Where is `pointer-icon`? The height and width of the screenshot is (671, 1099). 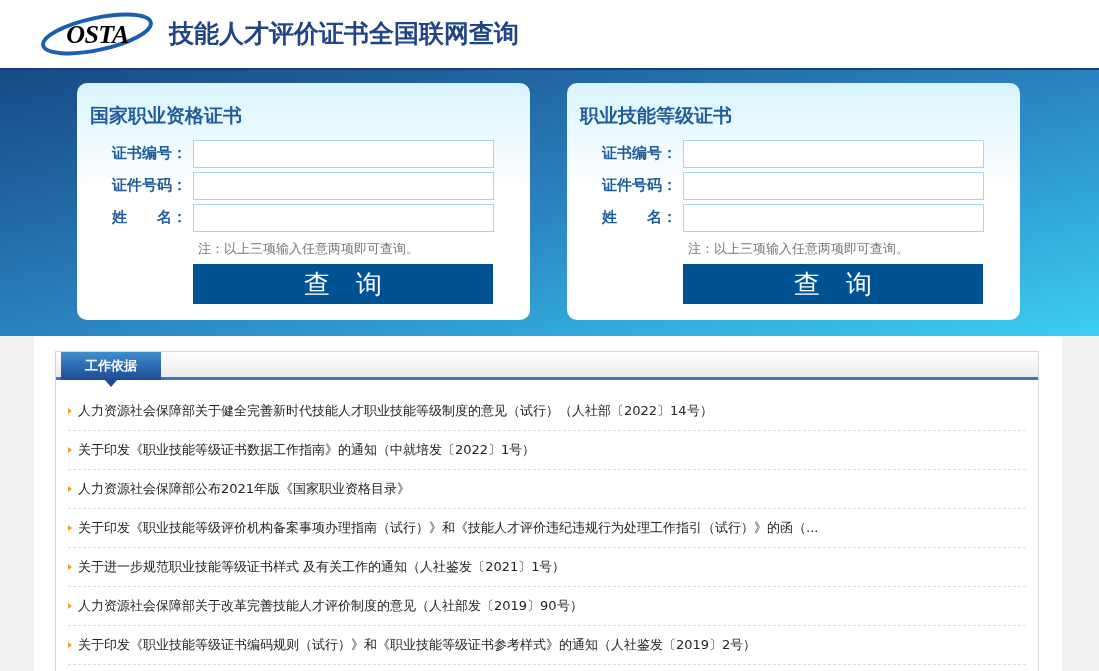
pointer-icon is located at coordinates (111, 383).